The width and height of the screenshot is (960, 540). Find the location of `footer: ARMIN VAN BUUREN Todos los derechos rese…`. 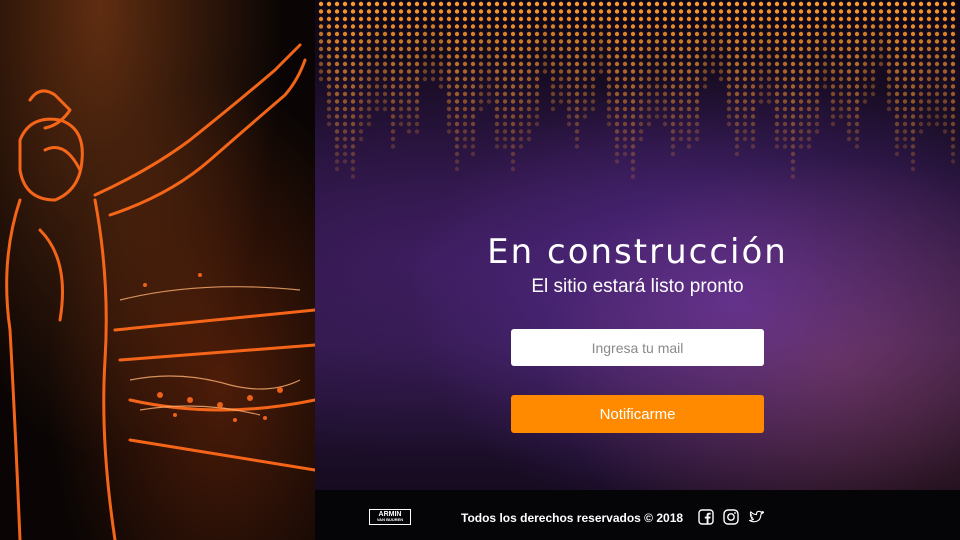

footer: ARMIN VAN BUUREN Todos los derechos rese… is located at coordinates (637, 515).